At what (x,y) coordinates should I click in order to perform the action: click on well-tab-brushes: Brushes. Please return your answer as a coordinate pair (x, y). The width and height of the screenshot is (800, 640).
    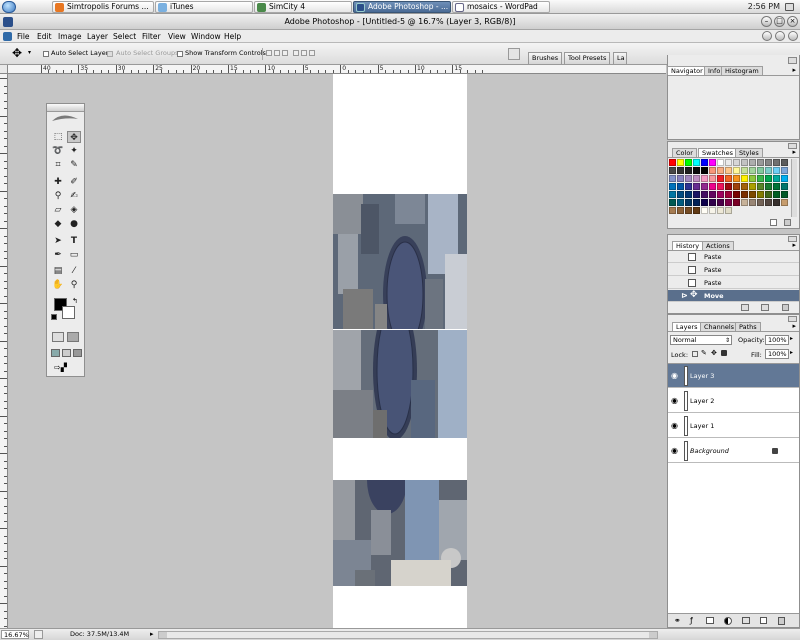
    Looking at the image, I should click on (545, 58).